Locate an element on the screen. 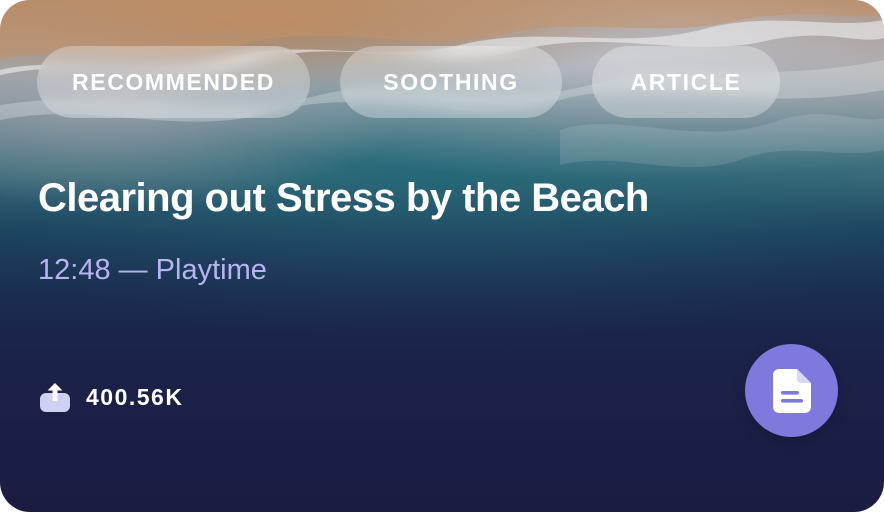  tag-soothing: SOOTHING is located at coordinates (451, 82).